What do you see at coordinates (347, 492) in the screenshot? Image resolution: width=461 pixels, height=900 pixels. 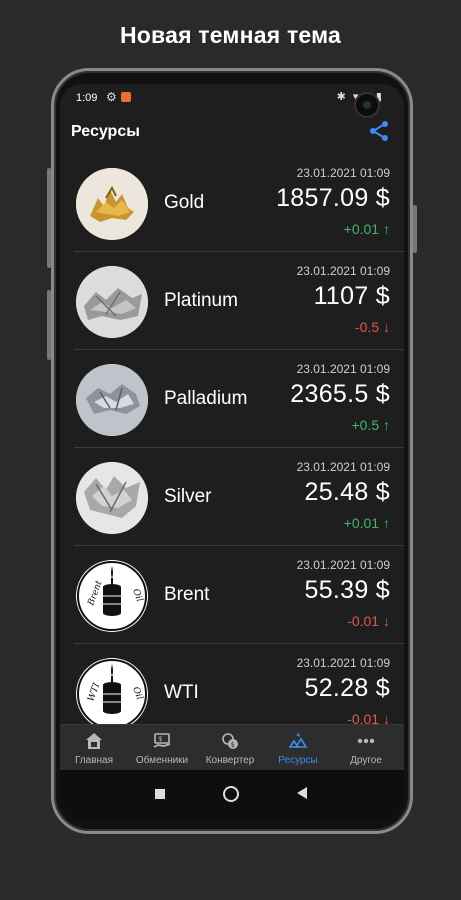 I see `item-price: 25.48 $` at bounding box center [347, 492].